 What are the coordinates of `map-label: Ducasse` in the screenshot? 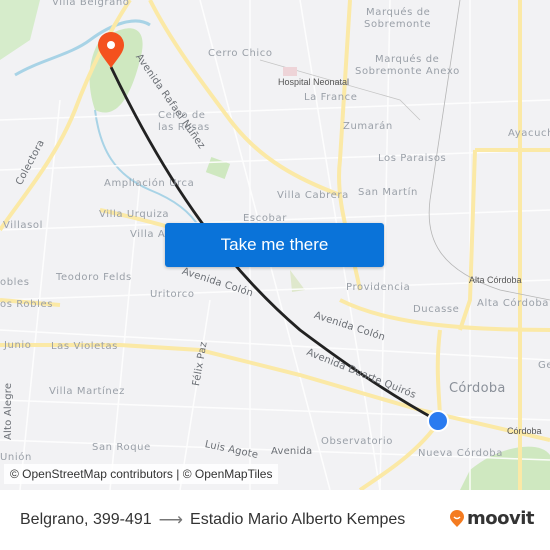 It's located at (436, 309).